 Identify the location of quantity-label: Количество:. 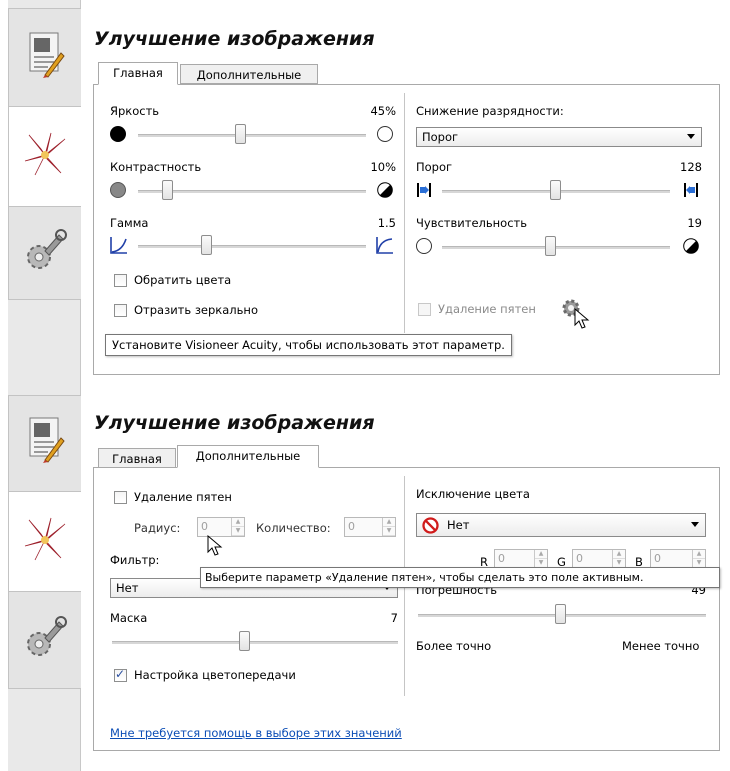
(293, 528).